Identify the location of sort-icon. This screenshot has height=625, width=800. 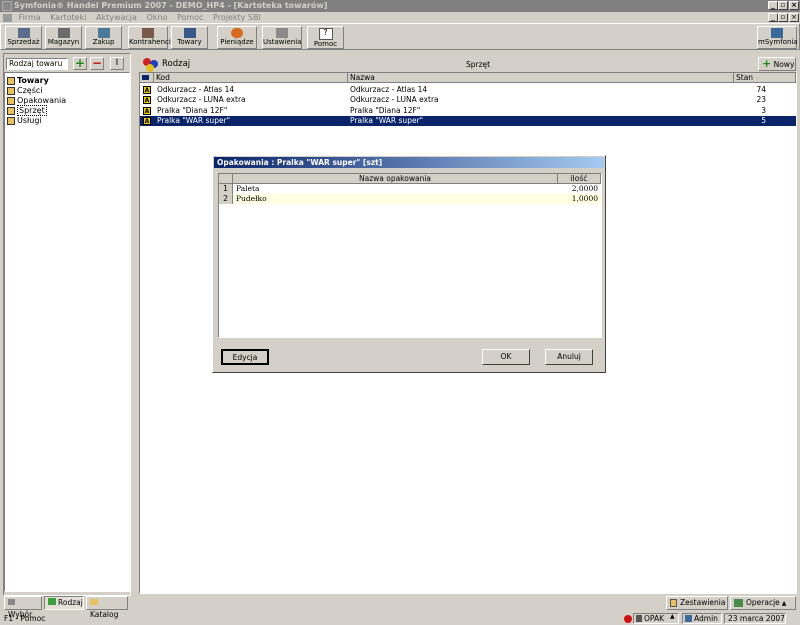
(145, 77).